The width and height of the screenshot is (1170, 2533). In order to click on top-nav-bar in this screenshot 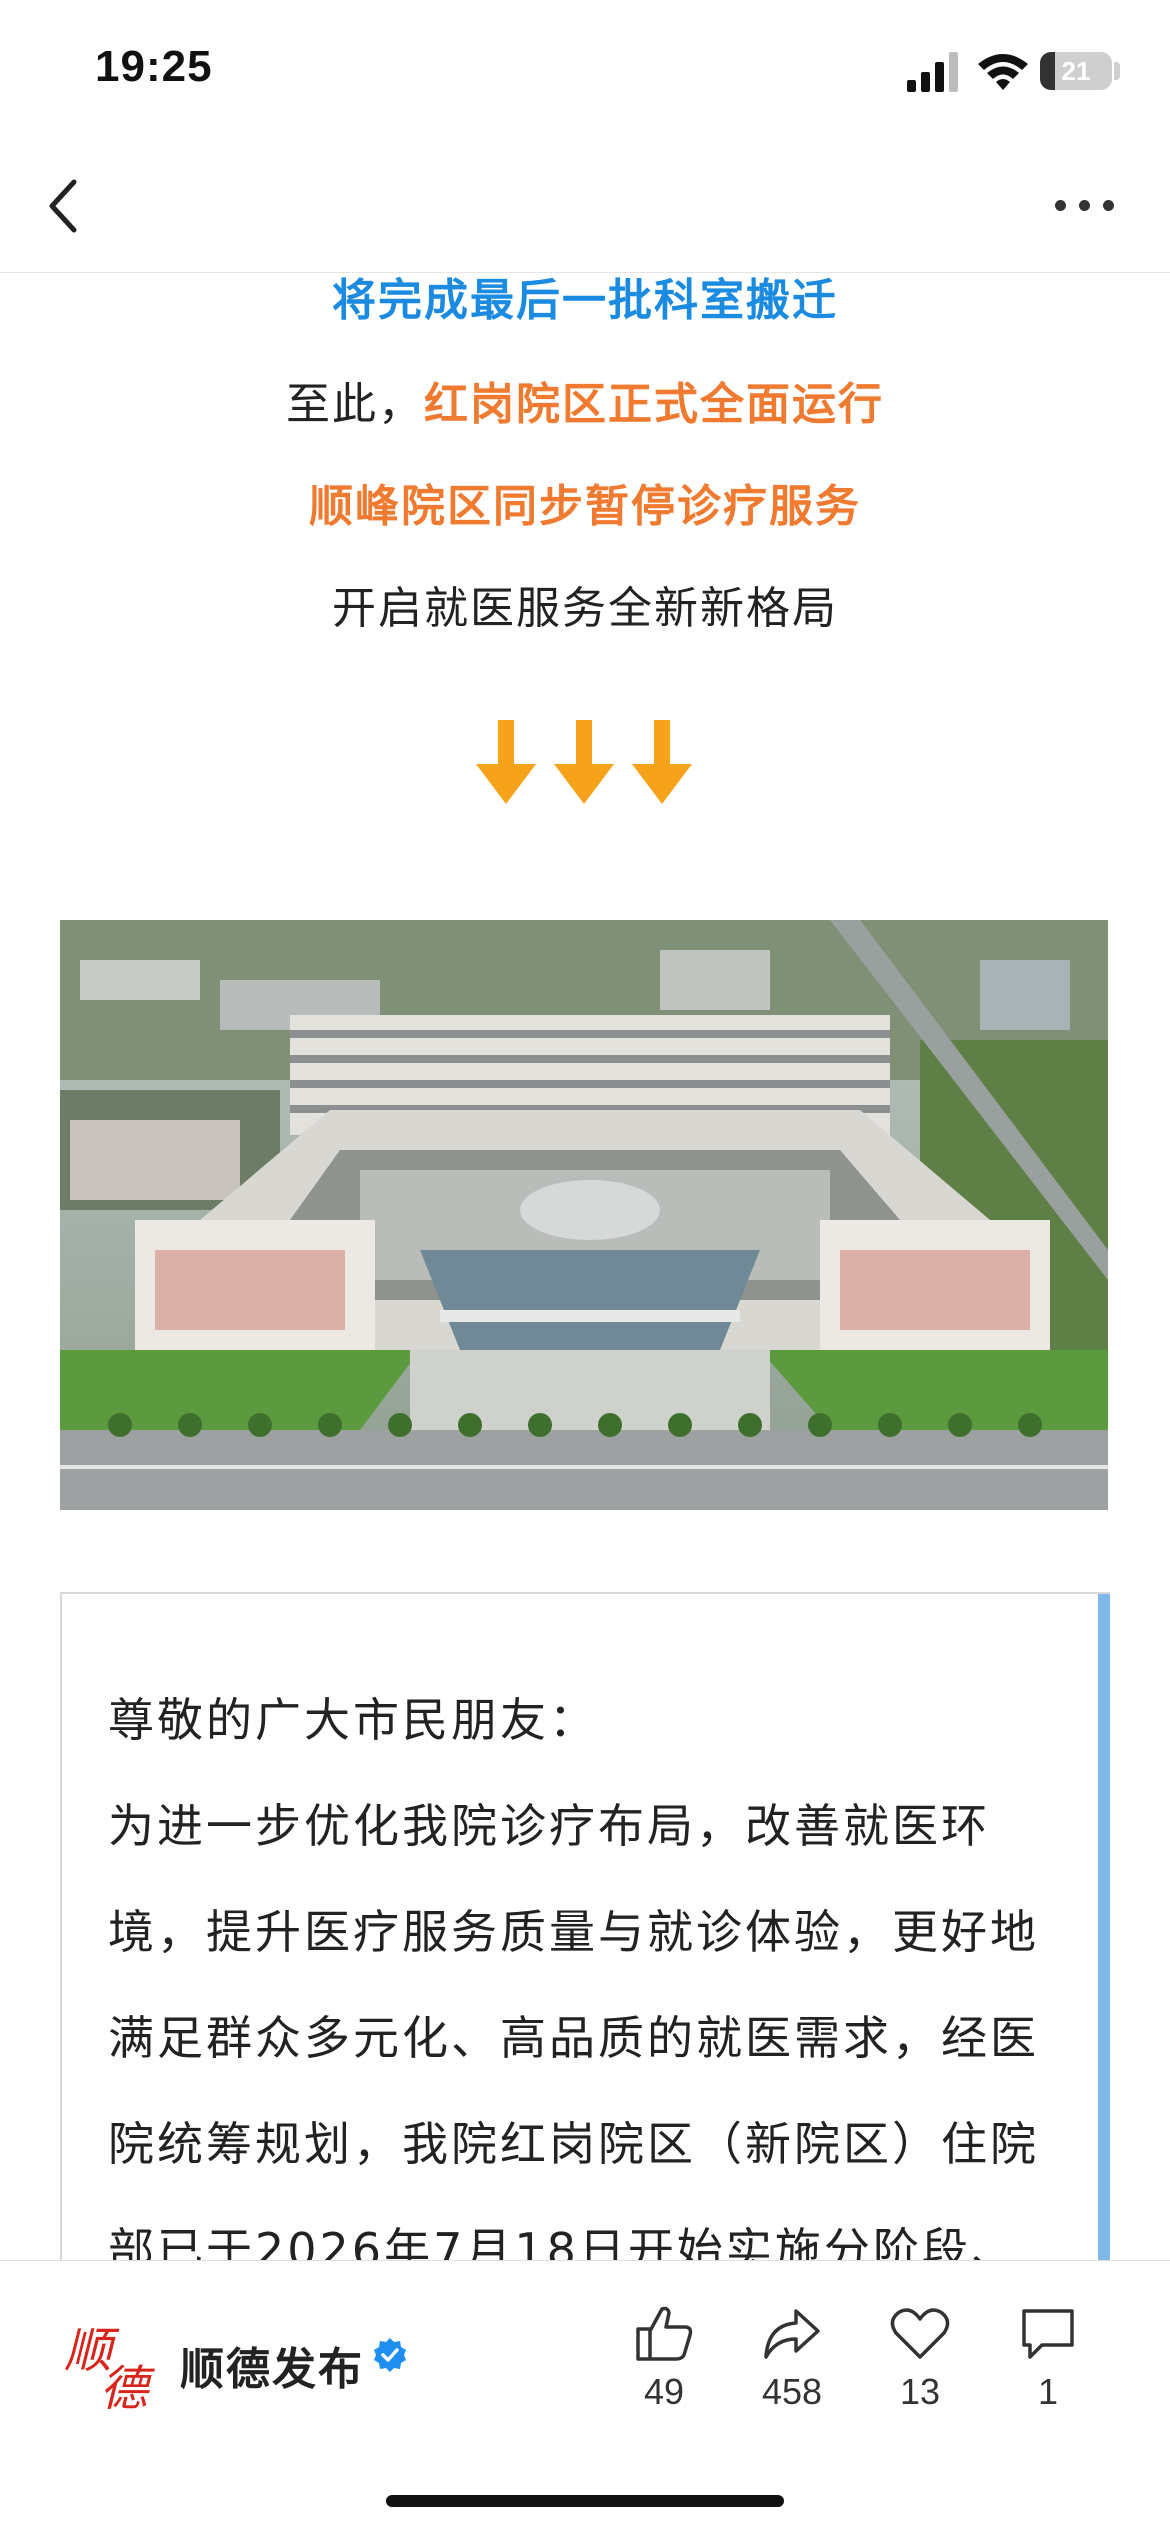, I will do `click(585, 206)`.